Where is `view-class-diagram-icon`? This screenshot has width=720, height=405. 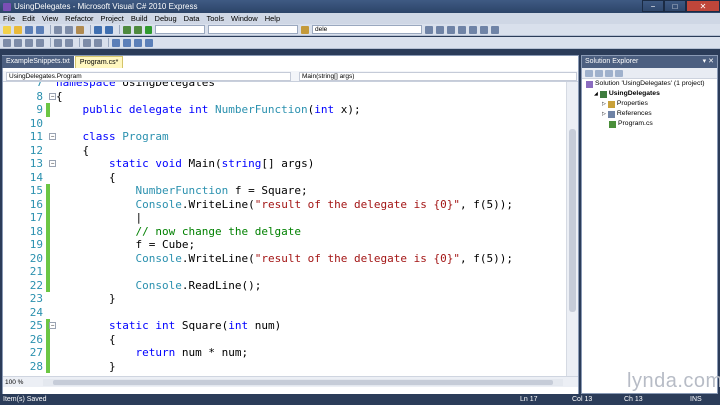
view-class-diagram-icon is located at coordinates (619, 73).